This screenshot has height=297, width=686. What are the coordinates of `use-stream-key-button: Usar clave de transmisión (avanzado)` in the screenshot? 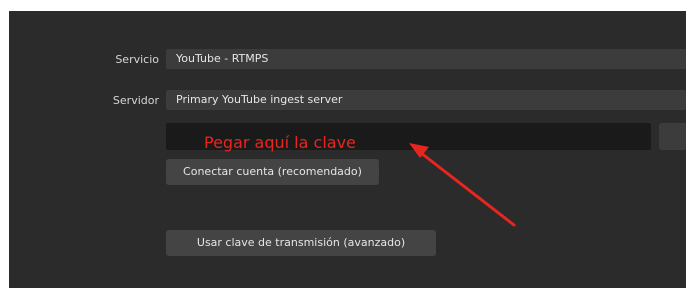 It's located at (301, 243).